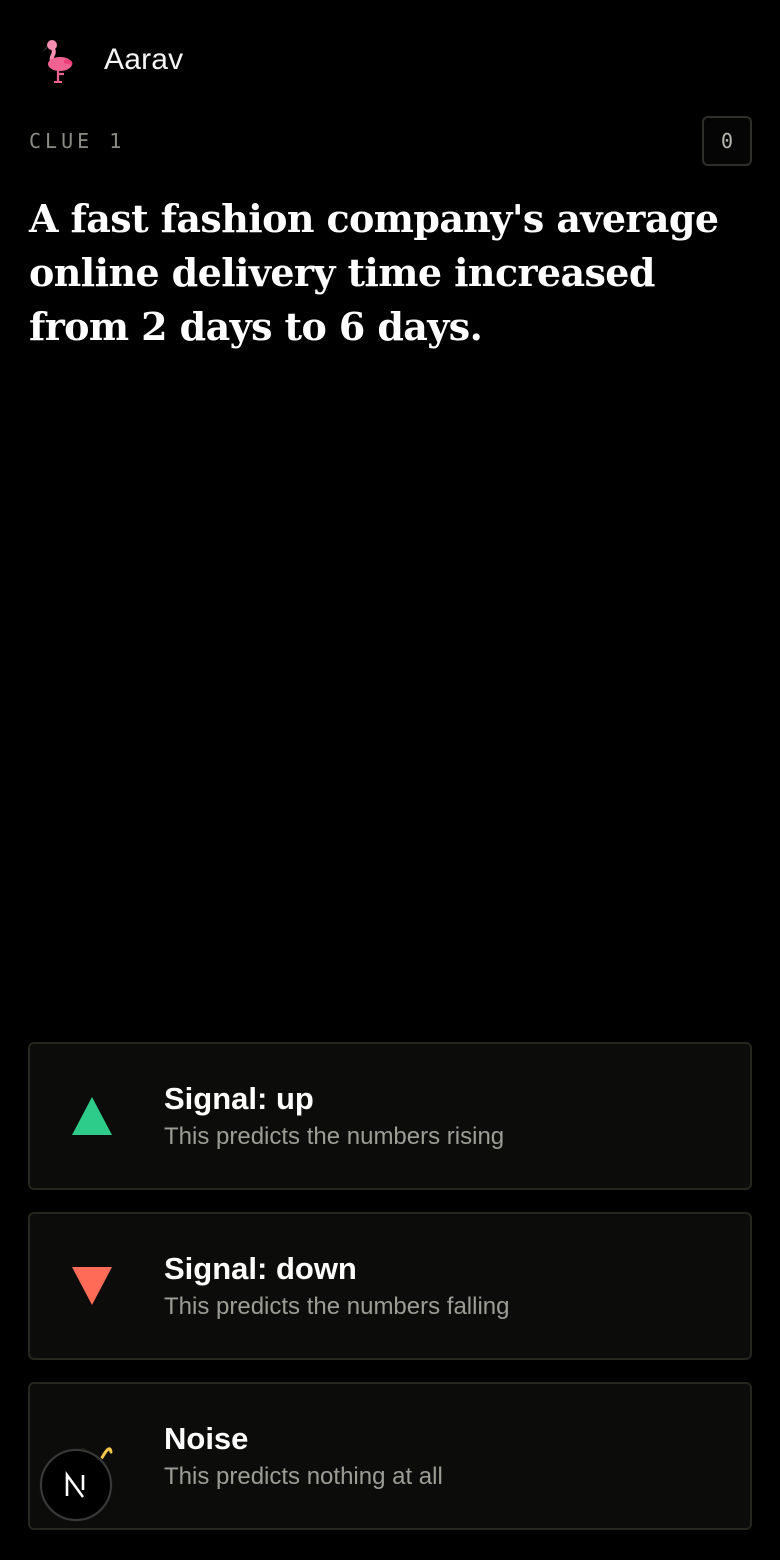  Describe the element at coordinates (239, 1098) in the screenshot. I see `option-title: Signal: up` at that location.